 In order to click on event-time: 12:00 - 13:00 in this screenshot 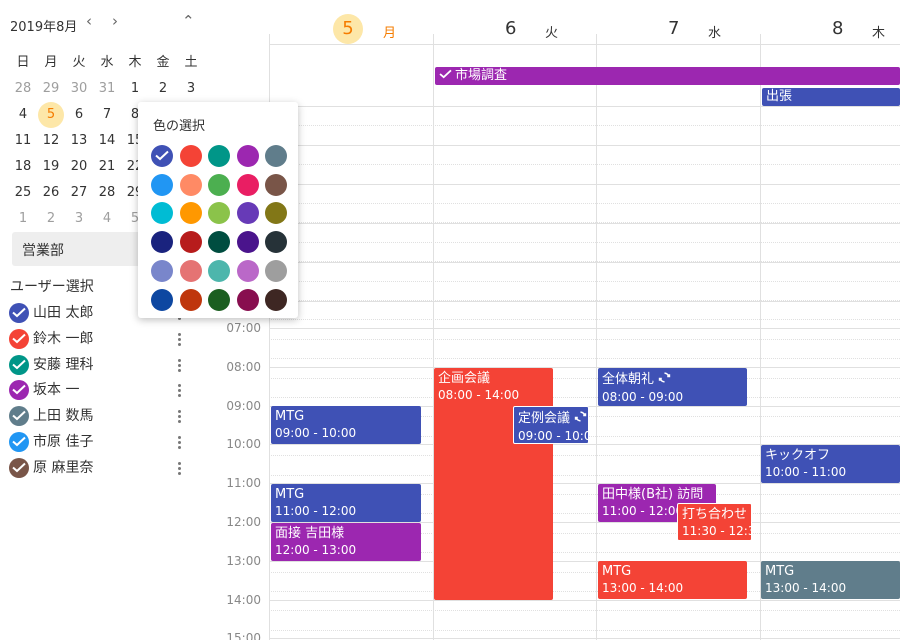, I will do `click(316, 550)`.